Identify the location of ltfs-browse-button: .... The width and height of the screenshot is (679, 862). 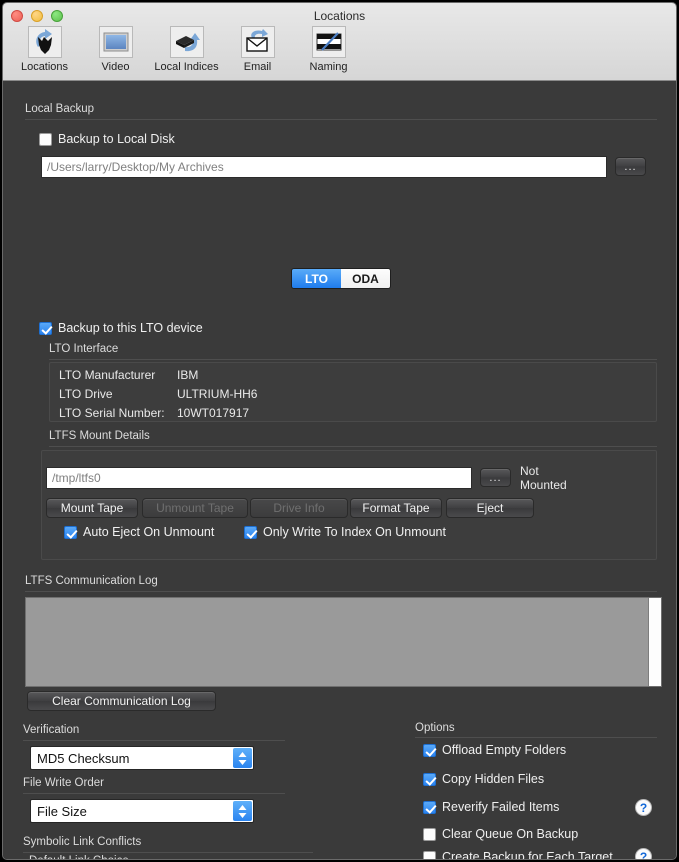
(495, 477).